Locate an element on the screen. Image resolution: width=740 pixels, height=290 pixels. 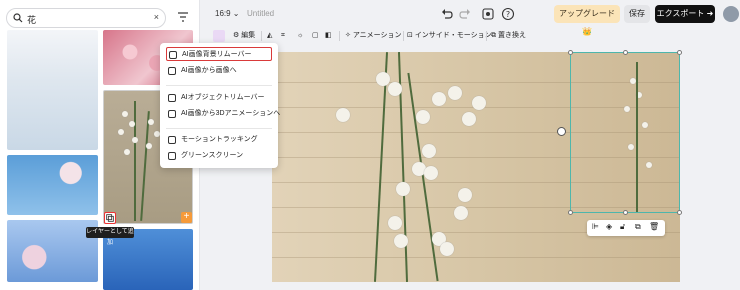
motion-tracking-icon is located at coordinates (172, 140).